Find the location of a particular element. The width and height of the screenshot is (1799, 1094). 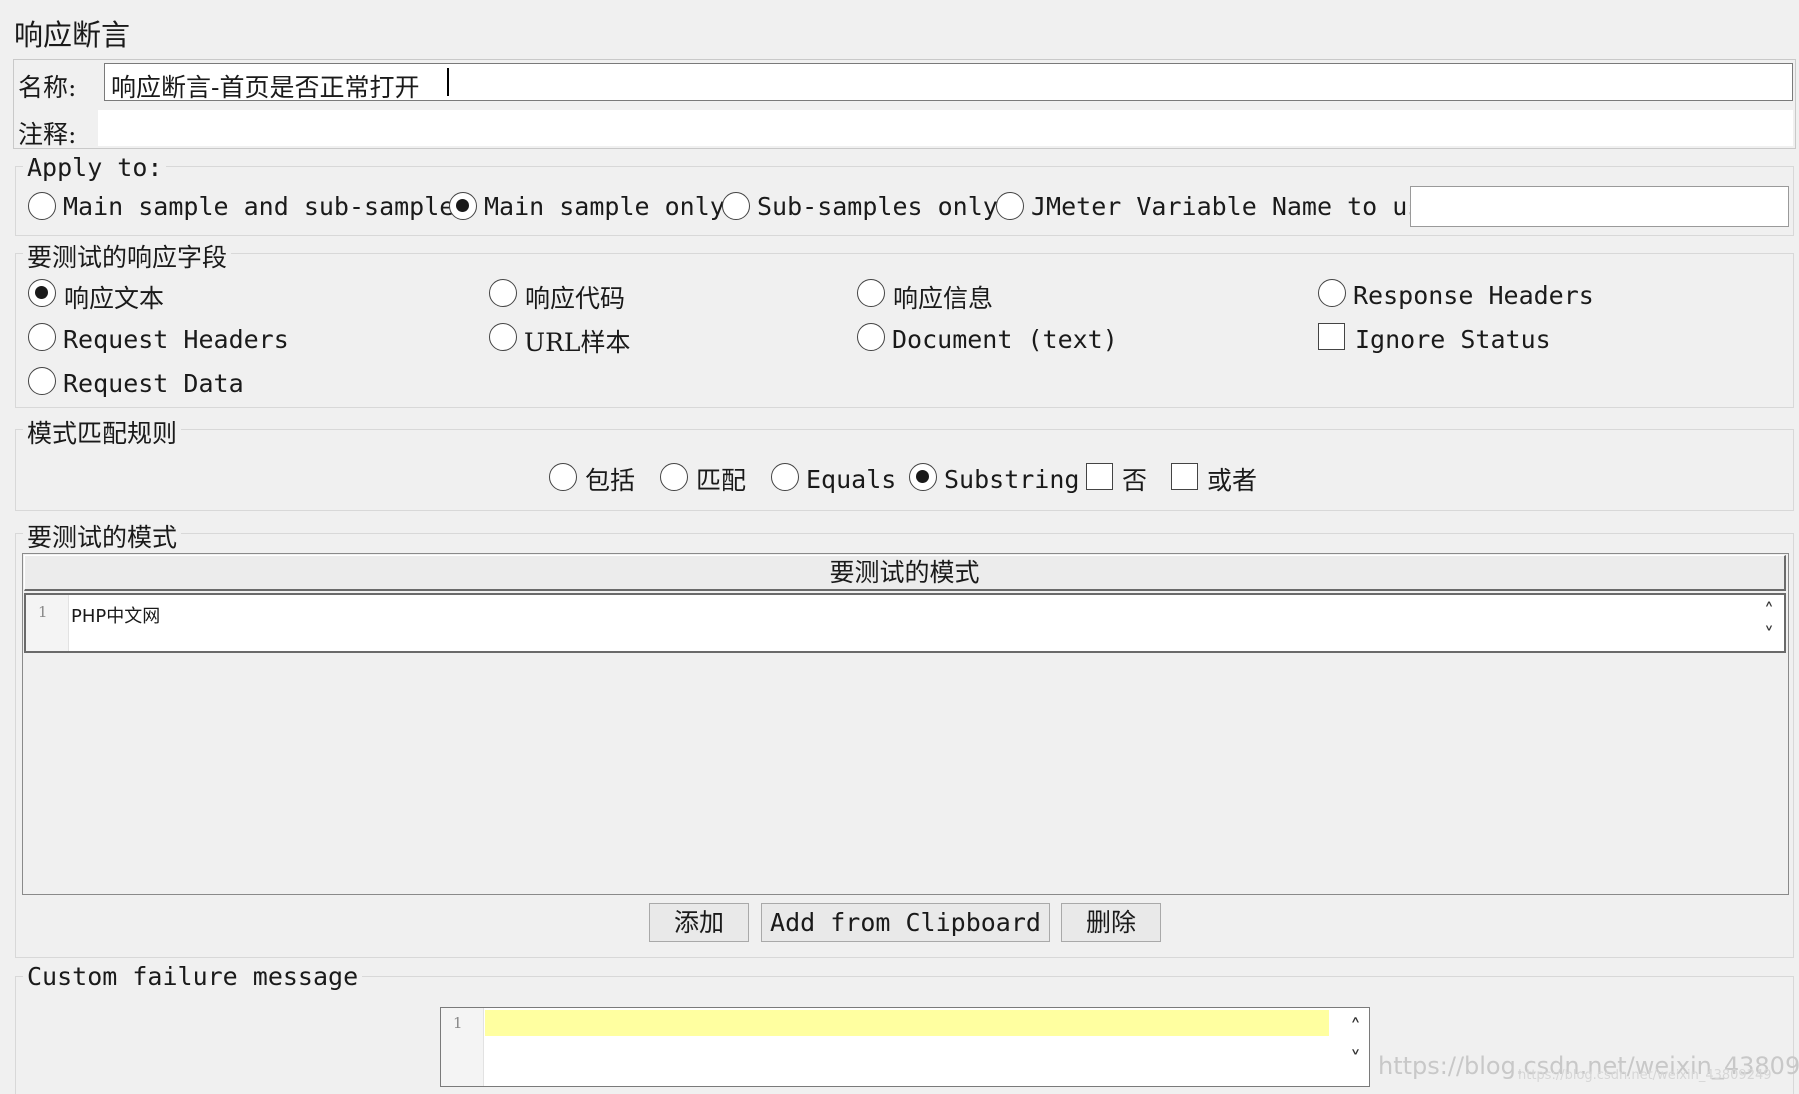

apply-to-legend: Apply to: is located at coordinates (95, 167).